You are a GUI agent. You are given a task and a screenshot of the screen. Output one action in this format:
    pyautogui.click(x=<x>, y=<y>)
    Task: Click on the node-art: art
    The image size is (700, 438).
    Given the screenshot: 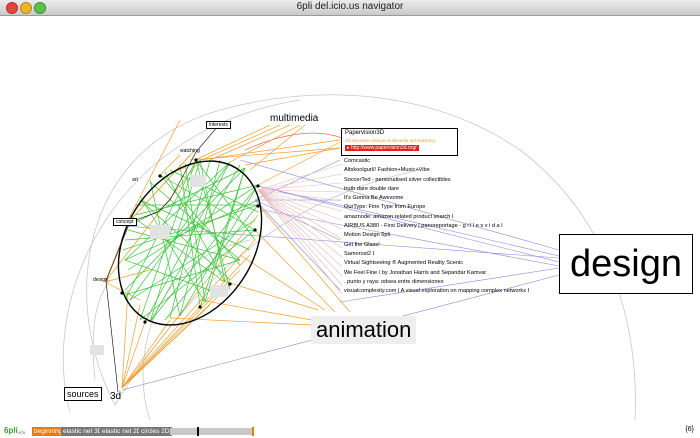 What is the action you would take?
    pyautogui.click(x=135, y=180)
    